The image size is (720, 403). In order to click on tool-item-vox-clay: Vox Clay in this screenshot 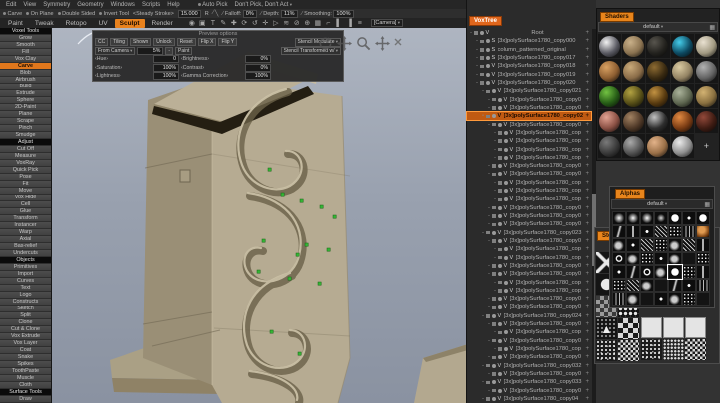, I will do `click(25, 59)`.